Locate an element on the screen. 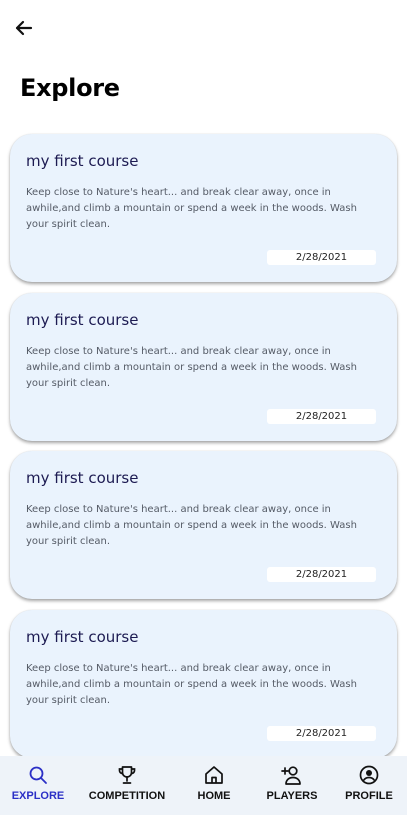 The image size is (407, 815). bottom-navigation: EXPLORE COMPETITION HOME PLAYERS PROFILE is located at coordinates (203, 785).